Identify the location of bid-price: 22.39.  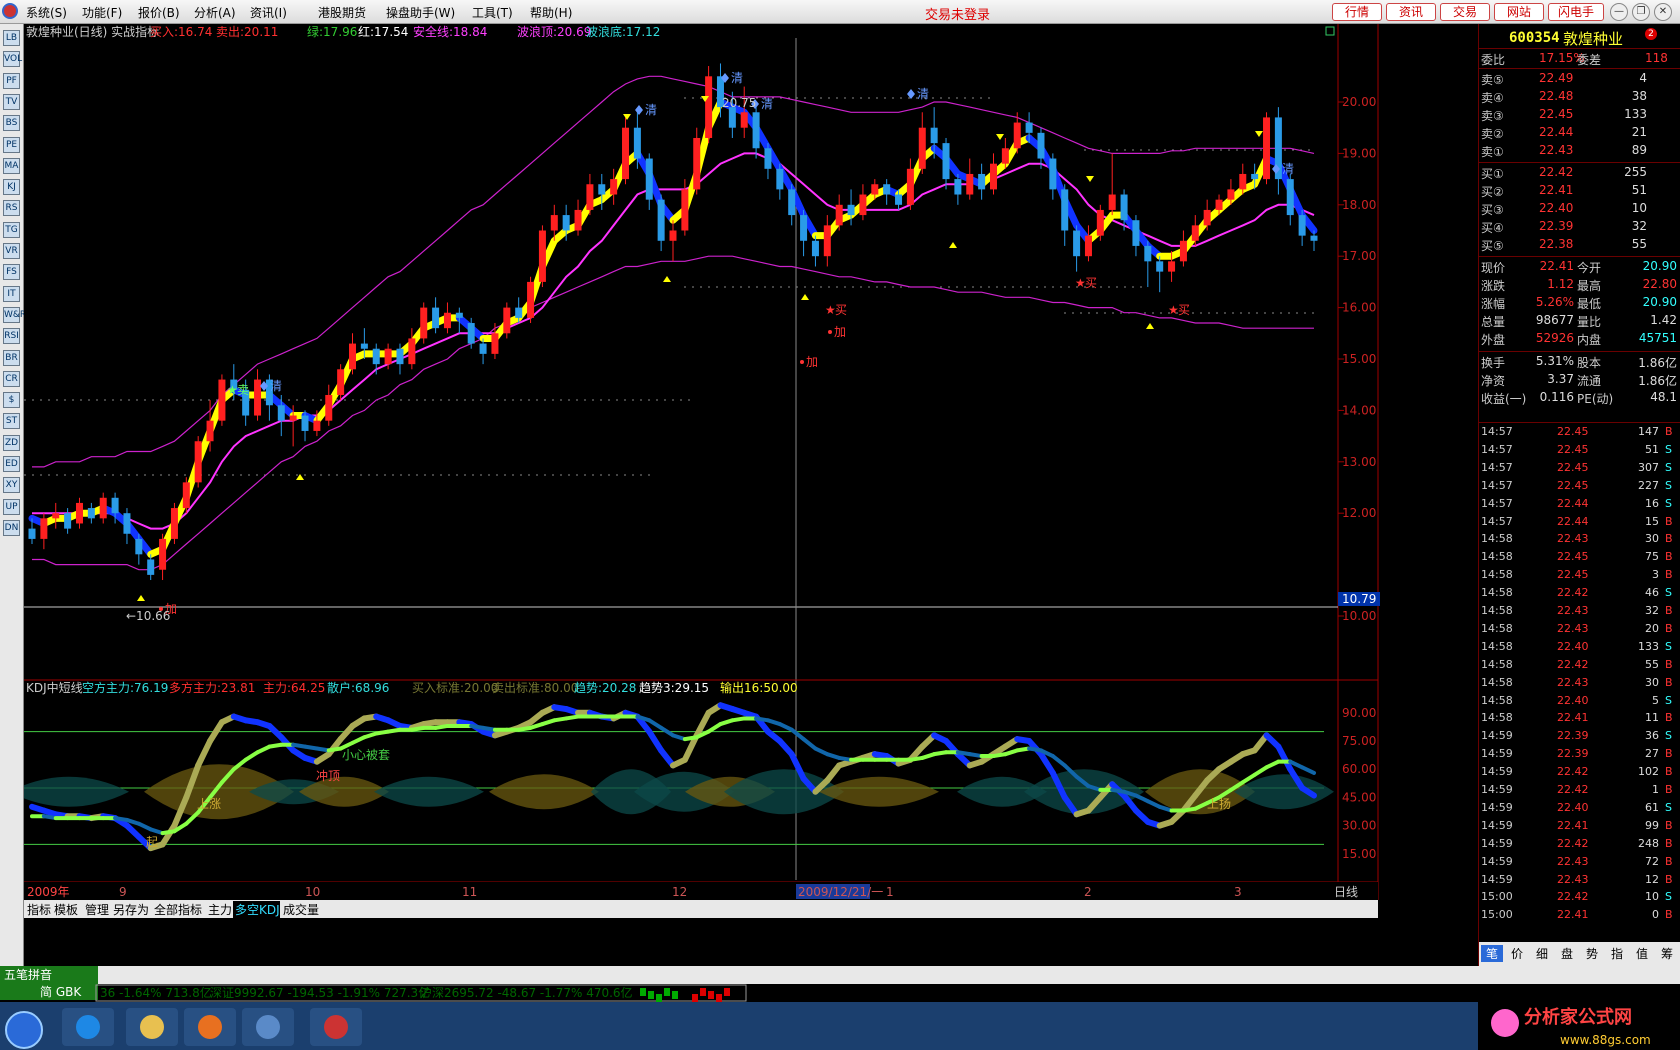
(1556, 226).